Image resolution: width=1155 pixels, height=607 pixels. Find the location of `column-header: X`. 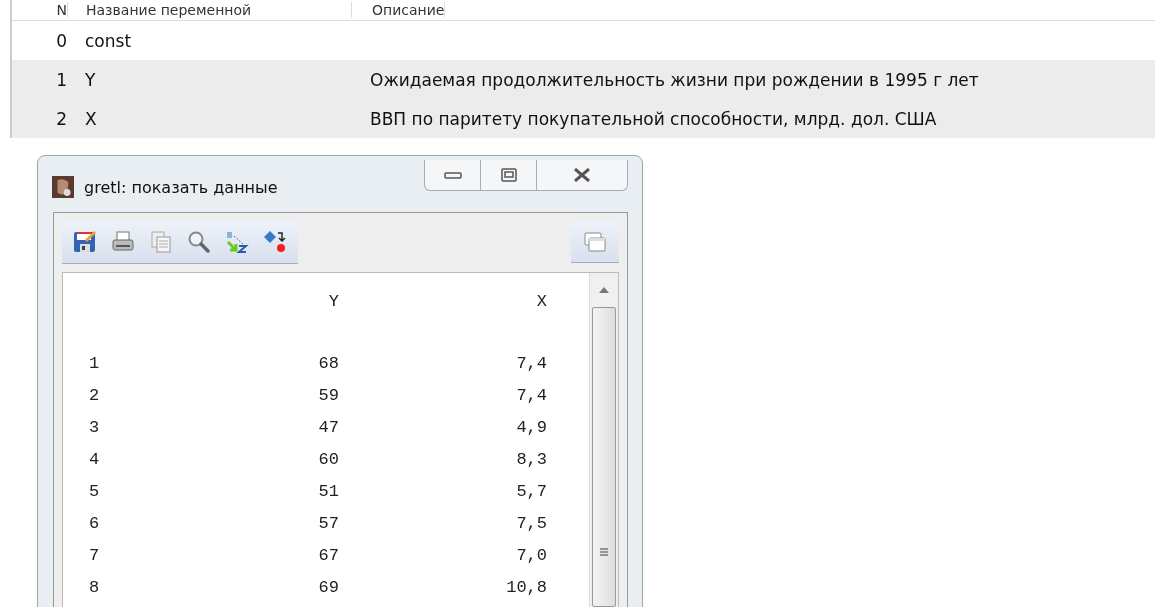

column-header: X is located at coordinates (541, 301).